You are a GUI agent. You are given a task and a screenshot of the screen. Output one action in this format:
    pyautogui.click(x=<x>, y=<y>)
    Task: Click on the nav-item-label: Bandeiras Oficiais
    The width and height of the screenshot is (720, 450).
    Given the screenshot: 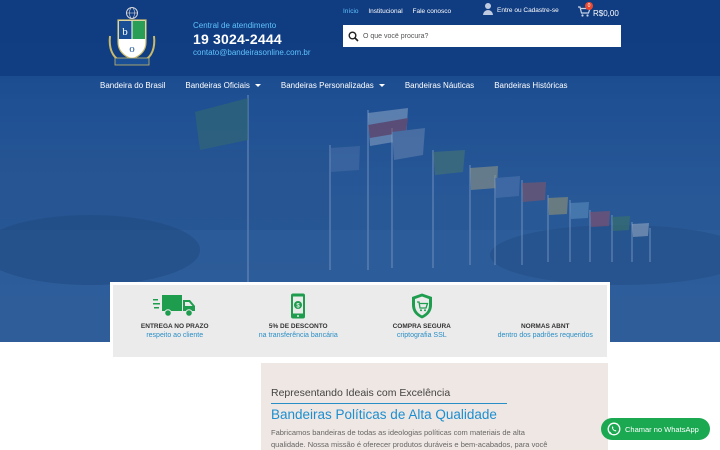 What is the action you would take?
    pyautogui.click(x=217, y=85)
    